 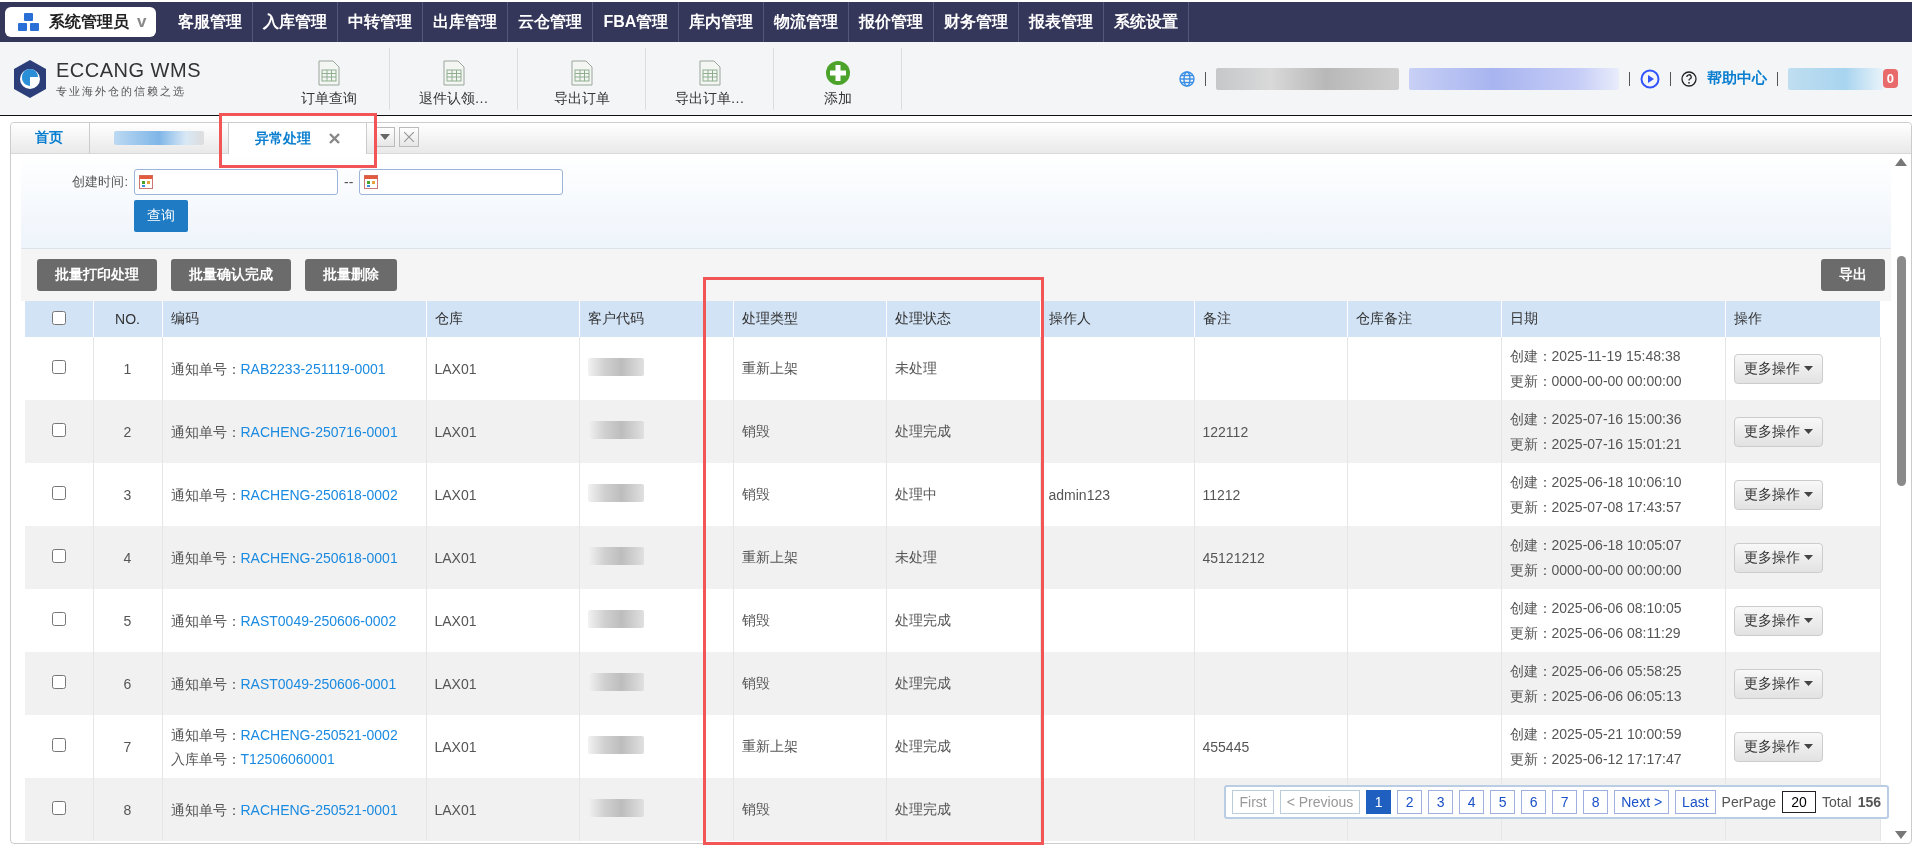 What do you see at coordinates (1379, 802) in the screenshot?
I see `page-number: 1` at bounding box center [1379, 802].